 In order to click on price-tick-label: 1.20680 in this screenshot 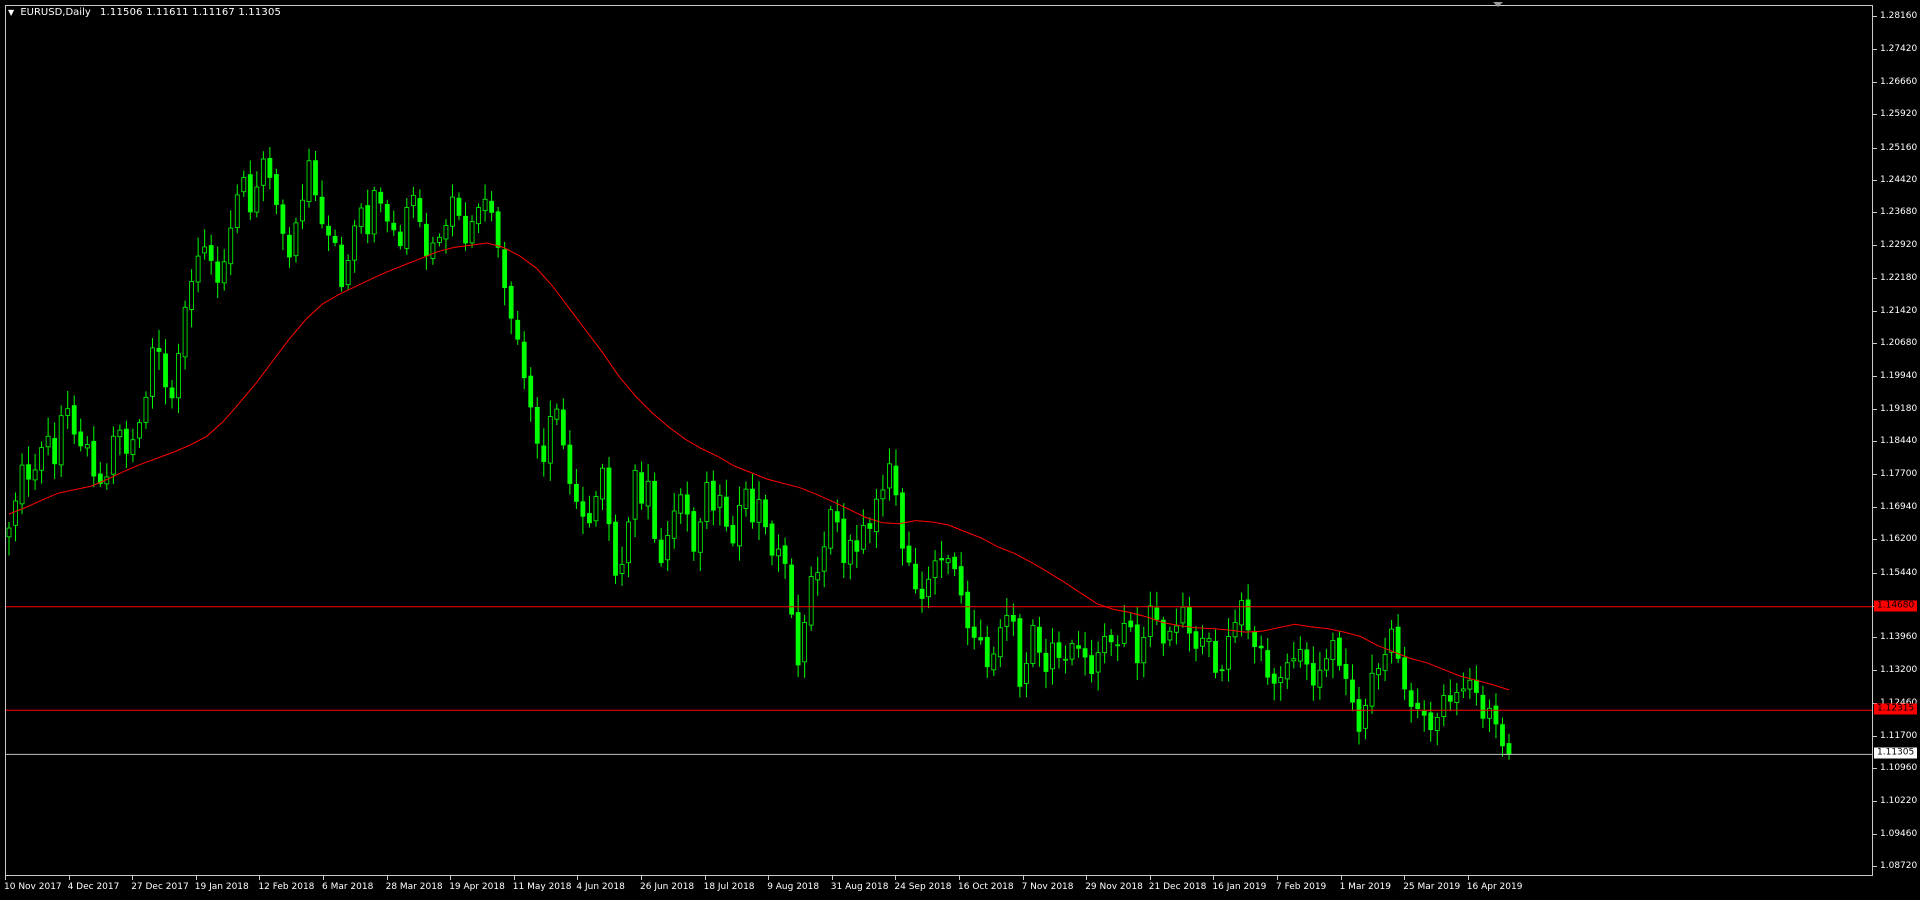, I will do `click(1899, 343)`.